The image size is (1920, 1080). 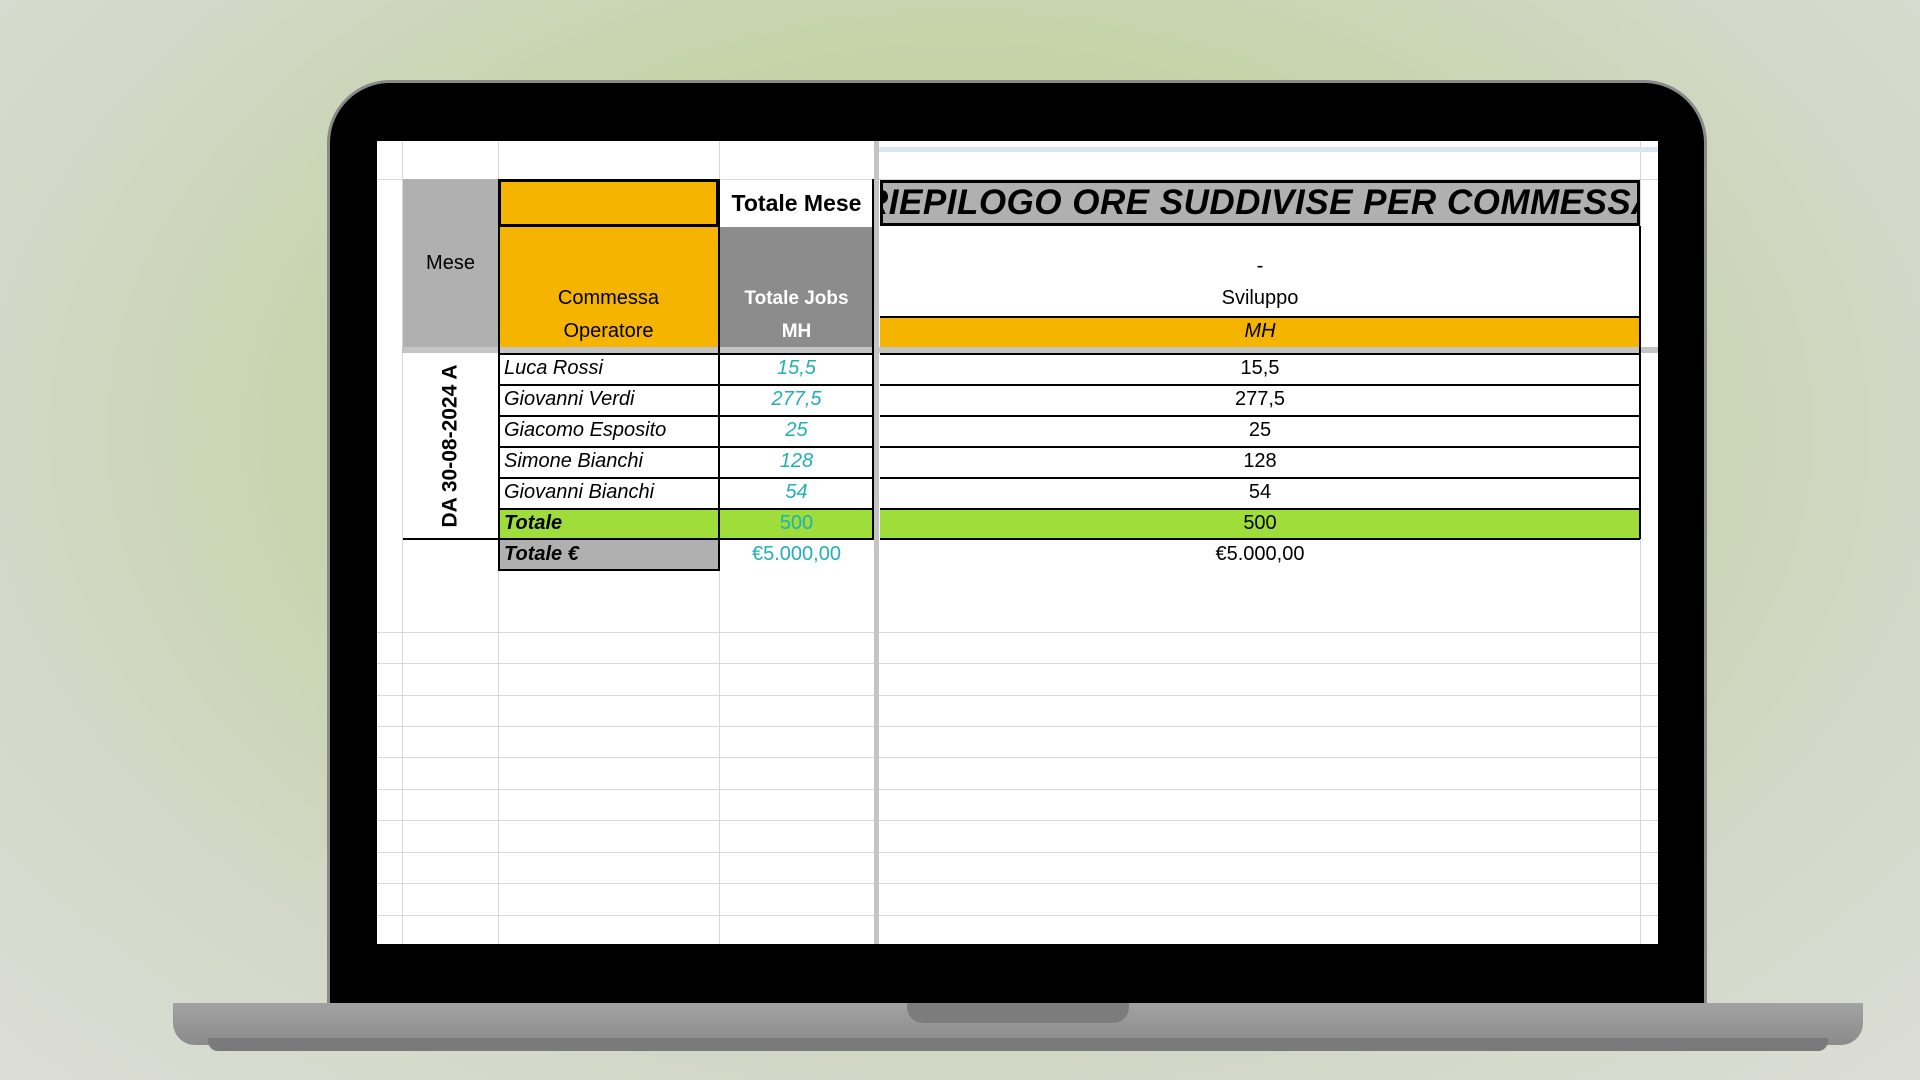 What do you see at coordinates (608, 203) in the screenshot?
I see `commessa-input-cell` at bounding box center [608, 203].